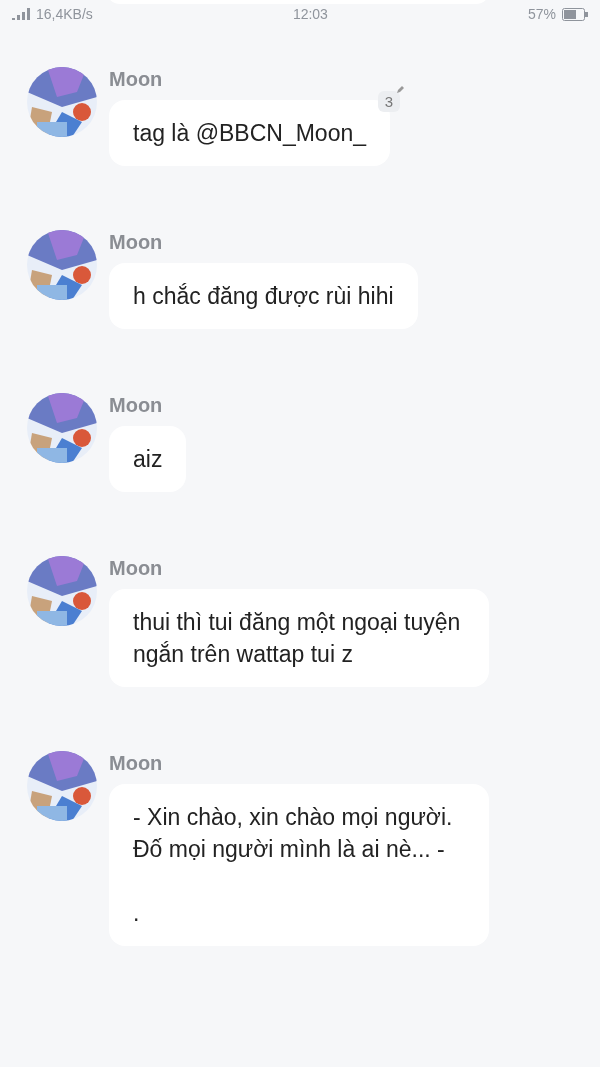 The width and height of the screenshot is (600, 1067). What do you see at coordinates (64, 14) in the screenshot?
I see `network-speed: 16,4KB/s` at bounding box center [64, 14].